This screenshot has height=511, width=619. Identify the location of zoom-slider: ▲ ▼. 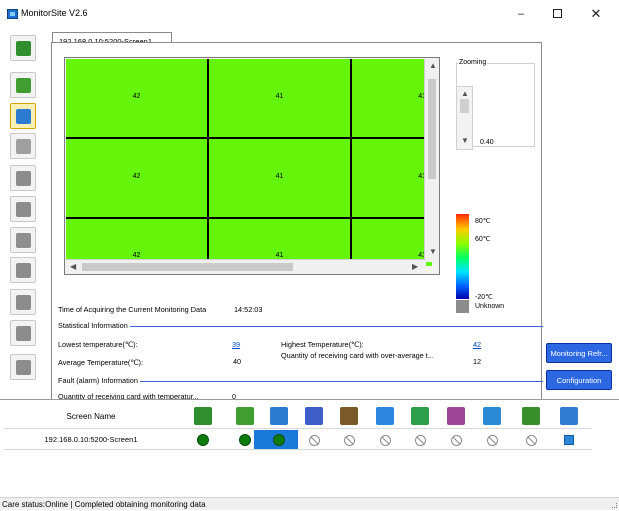
(464, 118).